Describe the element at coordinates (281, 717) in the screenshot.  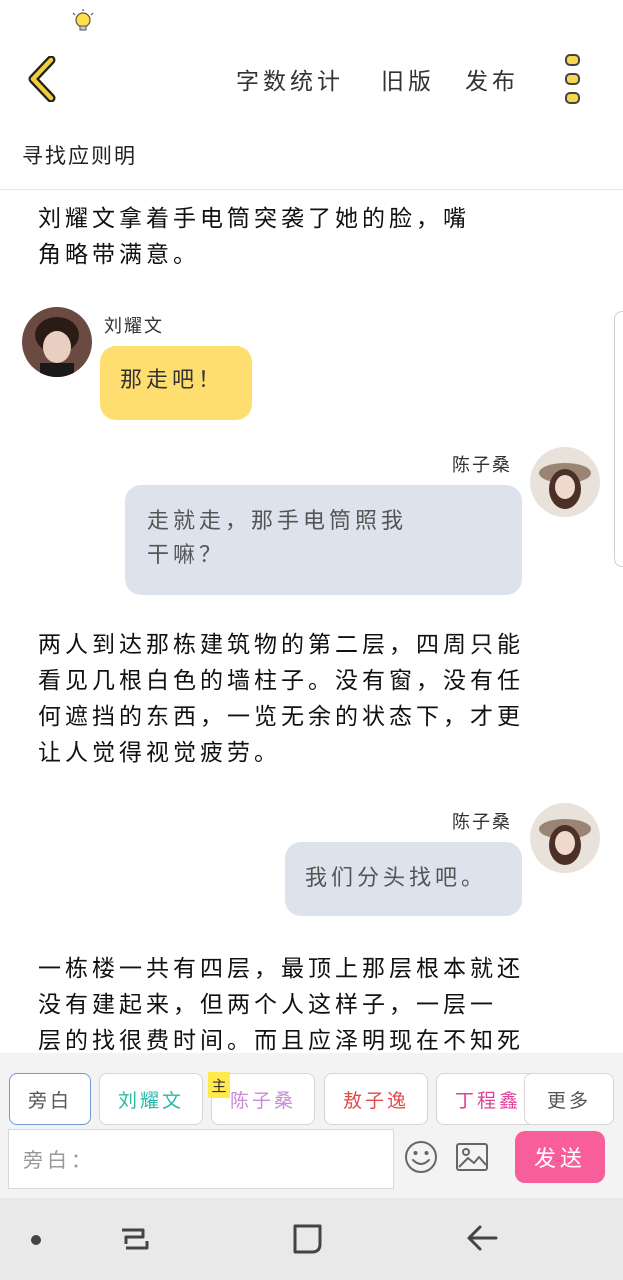
I see `narration-line: 何遮挡的东西，一览无余的状态下，才更` at that location.